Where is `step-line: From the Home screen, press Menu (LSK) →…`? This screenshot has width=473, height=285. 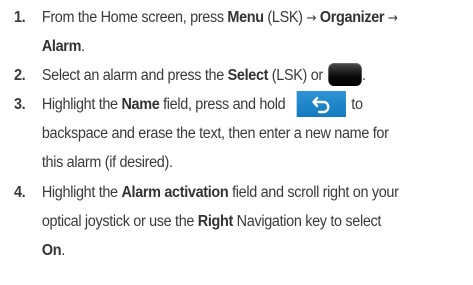 step-line: From the Home screen, press Menu (LSK) →… is located at coordinates (219, 17).